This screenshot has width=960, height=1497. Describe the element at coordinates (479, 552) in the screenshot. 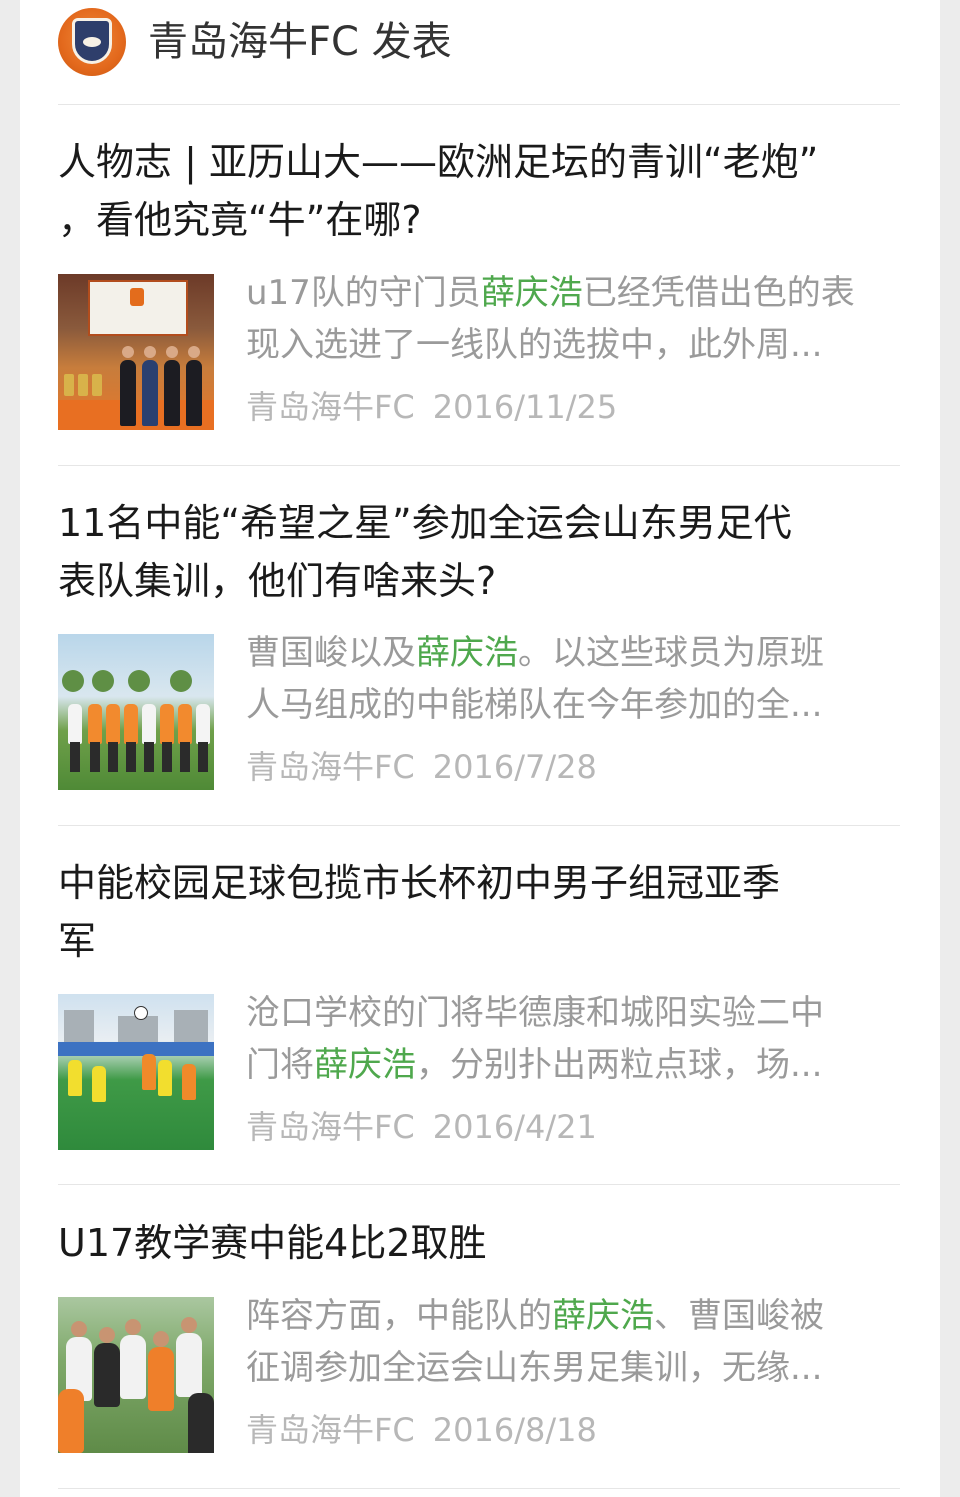

I see `article-title: 11名中能“希望之星”参加全运会山东男足代 表队集训，他们有啥来头?` at that location.